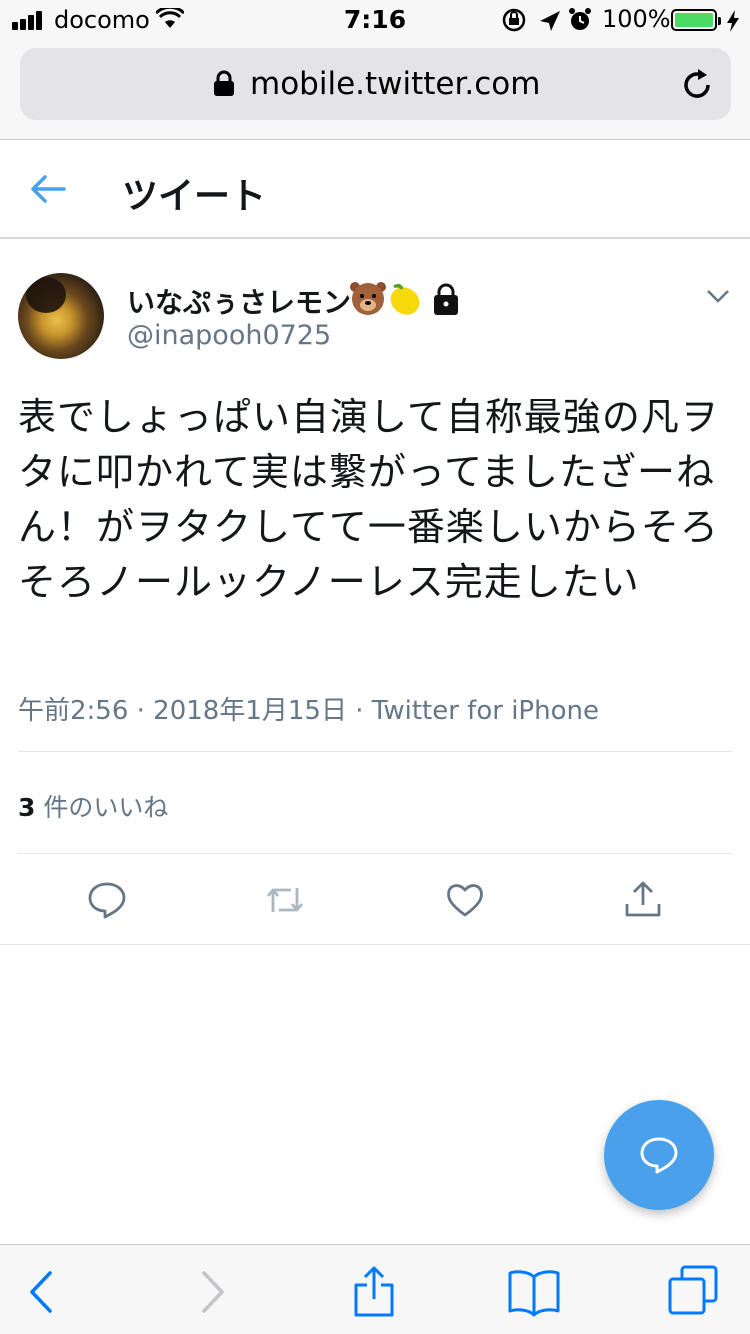  I want to click on like-icon, so click(465, 900).